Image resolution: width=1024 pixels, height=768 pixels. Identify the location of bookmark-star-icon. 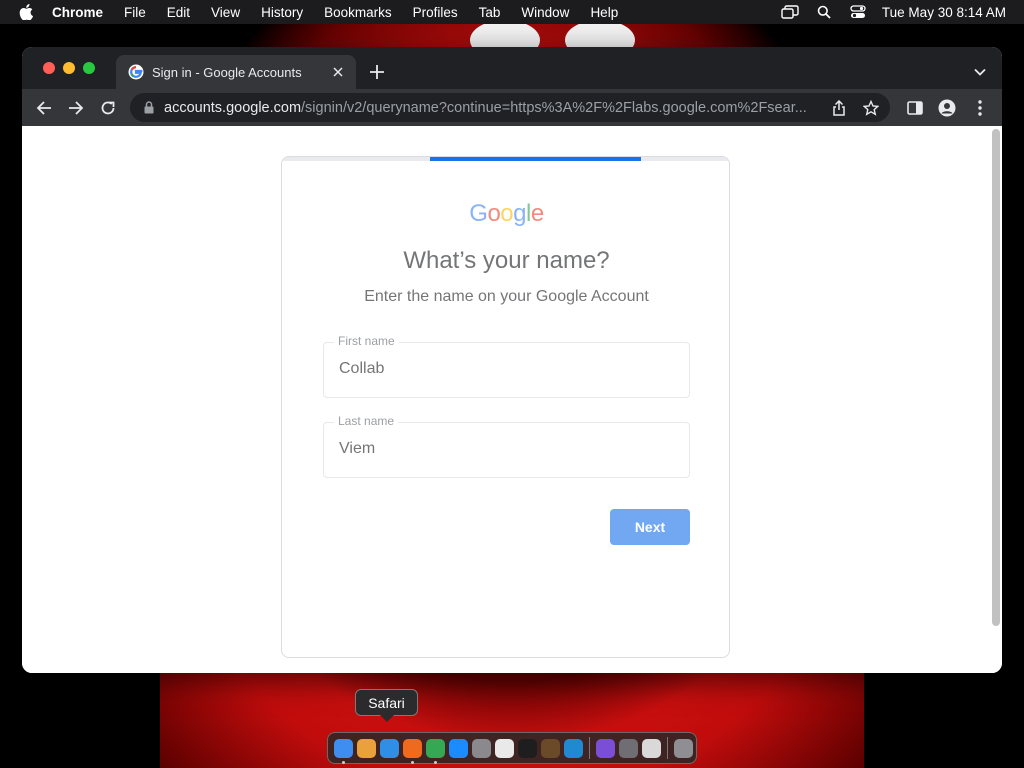
(871, 108).